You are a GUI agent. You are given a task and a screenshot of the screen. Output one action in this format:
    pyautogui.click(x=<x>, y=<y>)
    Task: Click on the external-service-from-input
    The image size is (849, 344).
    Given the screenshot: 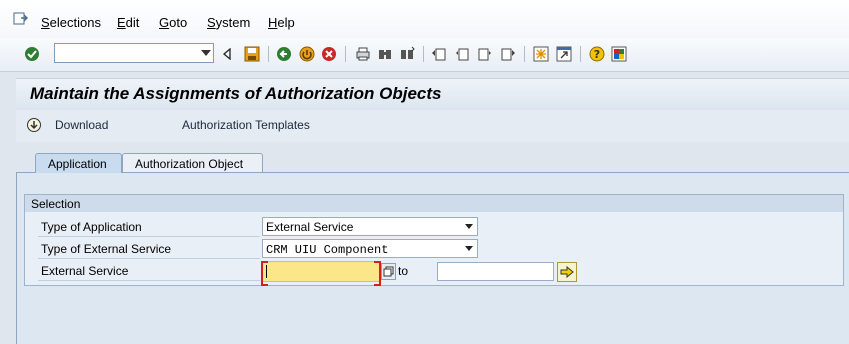 What is the action you would take?
    pyautogui.click(x=321, y=273)
    